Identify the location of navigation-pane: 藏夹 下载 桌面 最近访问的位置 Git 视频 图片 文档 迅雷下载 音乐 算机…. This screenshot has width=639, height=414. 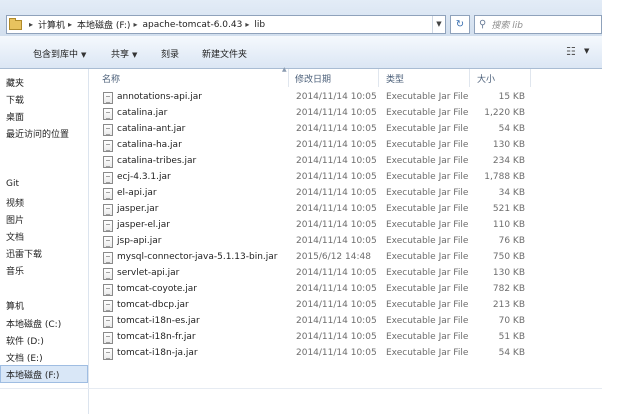
(44, 241).